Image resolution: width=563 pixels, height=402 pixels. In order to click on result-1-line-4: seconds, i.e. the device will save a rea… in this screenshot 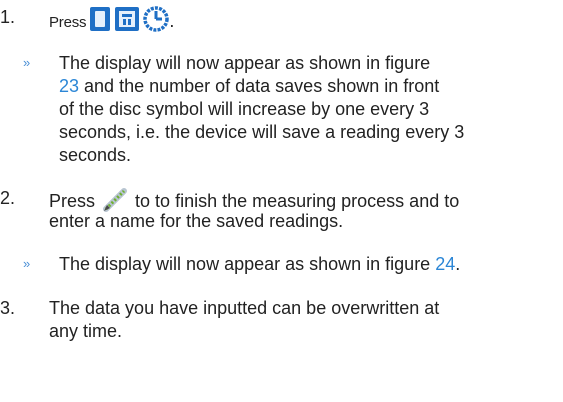, I will do `click(262, 132)`.